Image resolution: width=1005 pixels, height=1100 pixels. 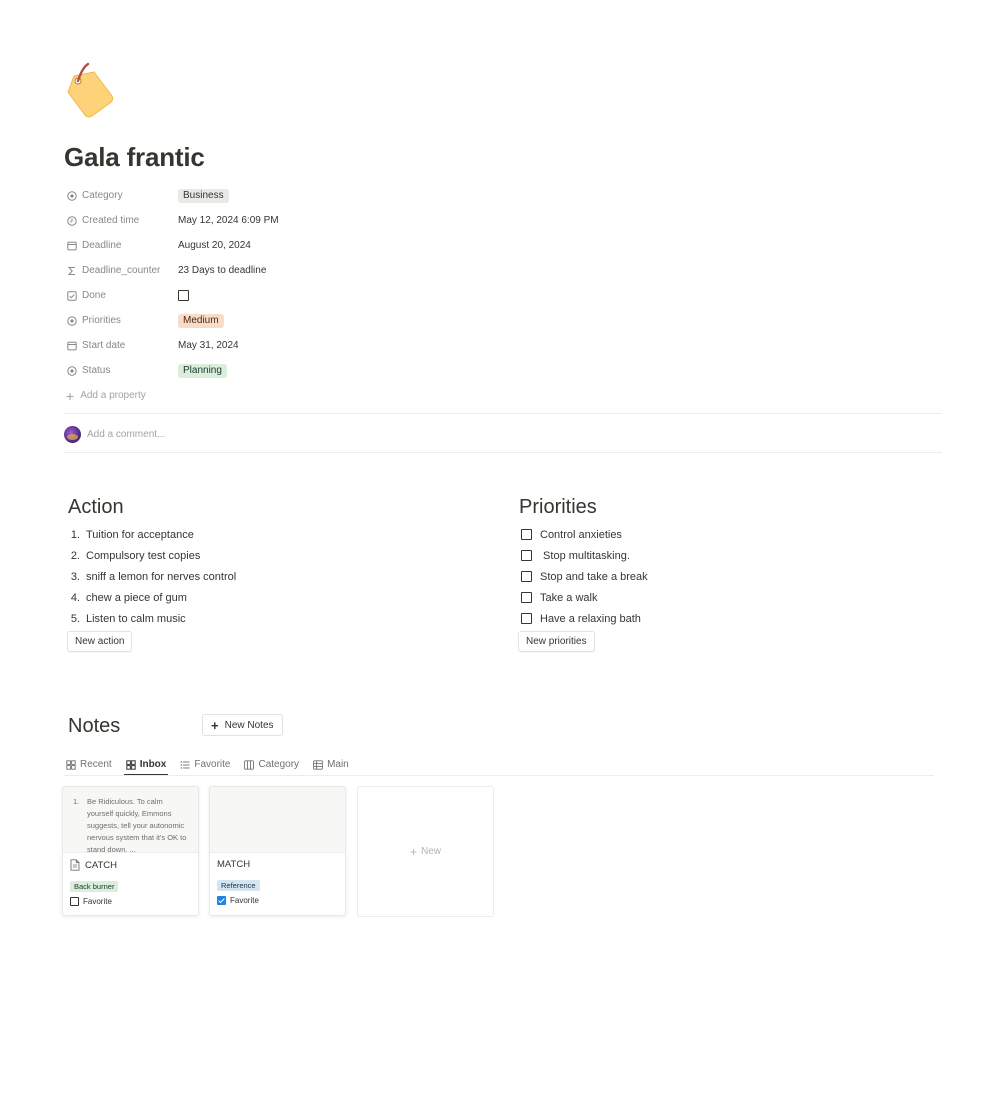 I want to click on todo-item: Stop and take a break, so click(x=584, y=576).